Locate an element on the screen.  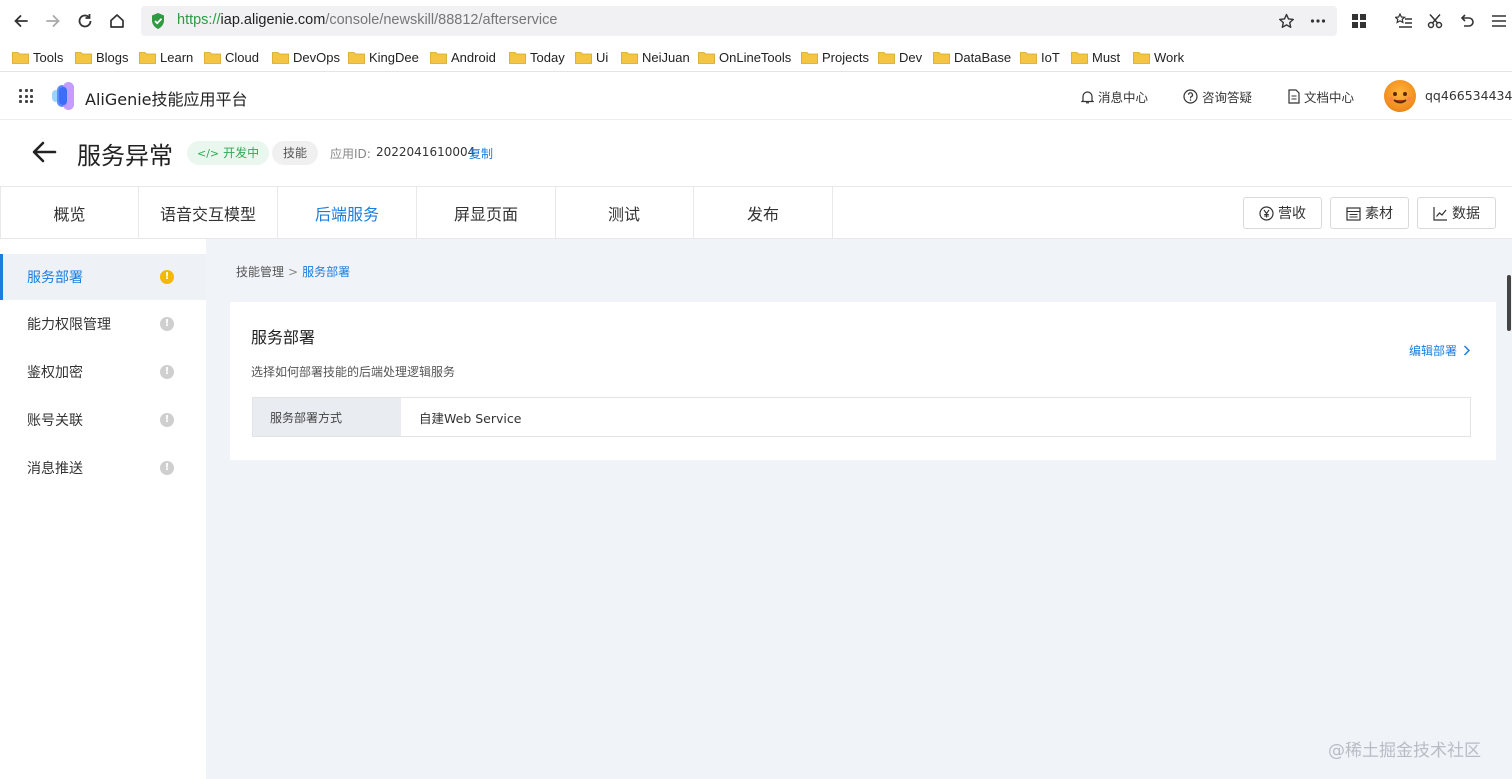
app-title: AliGenie技能应用平台 is located at coordinates (166, 98).